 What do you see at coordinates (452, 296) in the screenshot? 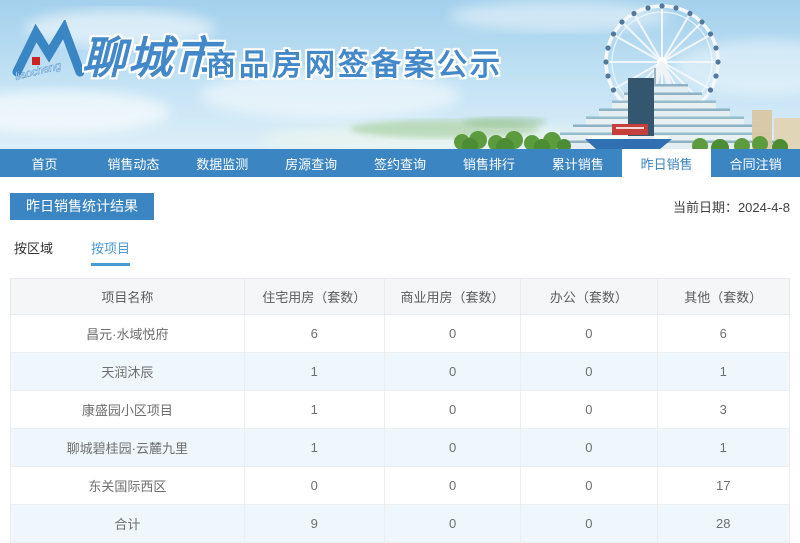
I see `column-header: 商业用房（套数）` at bounding box center [452, 296].